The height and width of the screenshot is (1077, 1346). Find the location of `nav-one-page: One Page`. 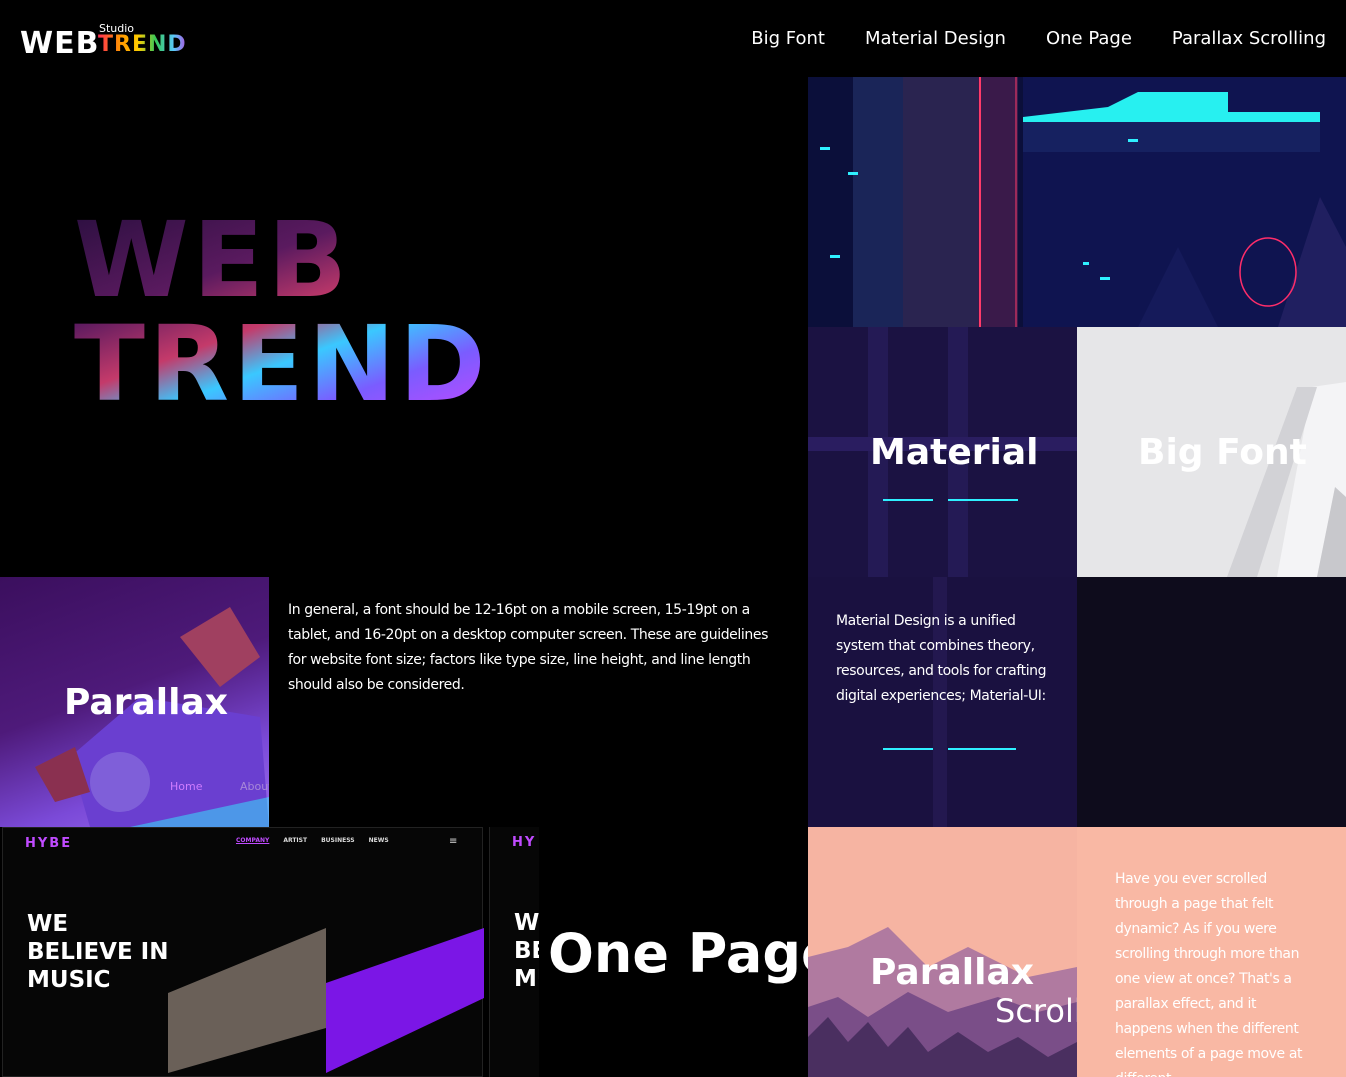

nav-one-page: One Page is located at coordinates (1089, 38).